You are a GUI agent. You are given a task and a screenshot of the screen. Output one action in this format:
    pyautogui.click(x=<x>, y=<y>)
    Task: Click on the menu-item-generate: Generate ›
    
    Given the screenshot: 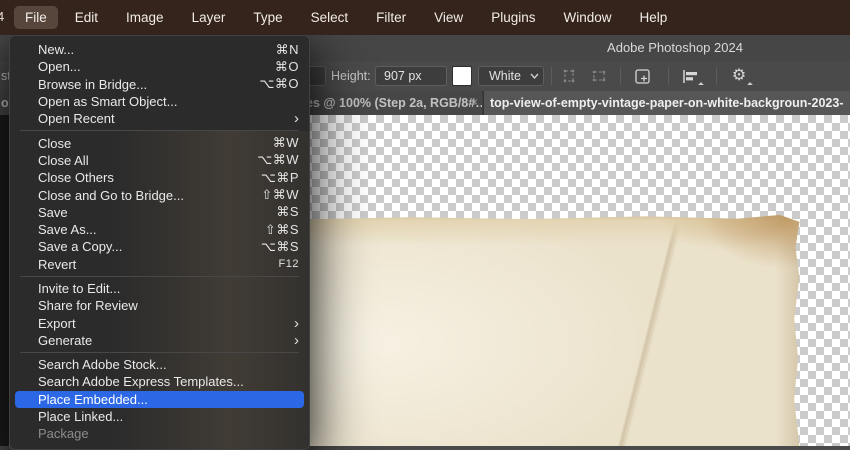 What is the action you would take?
    pyautogui.click(x=159, y=340)
    